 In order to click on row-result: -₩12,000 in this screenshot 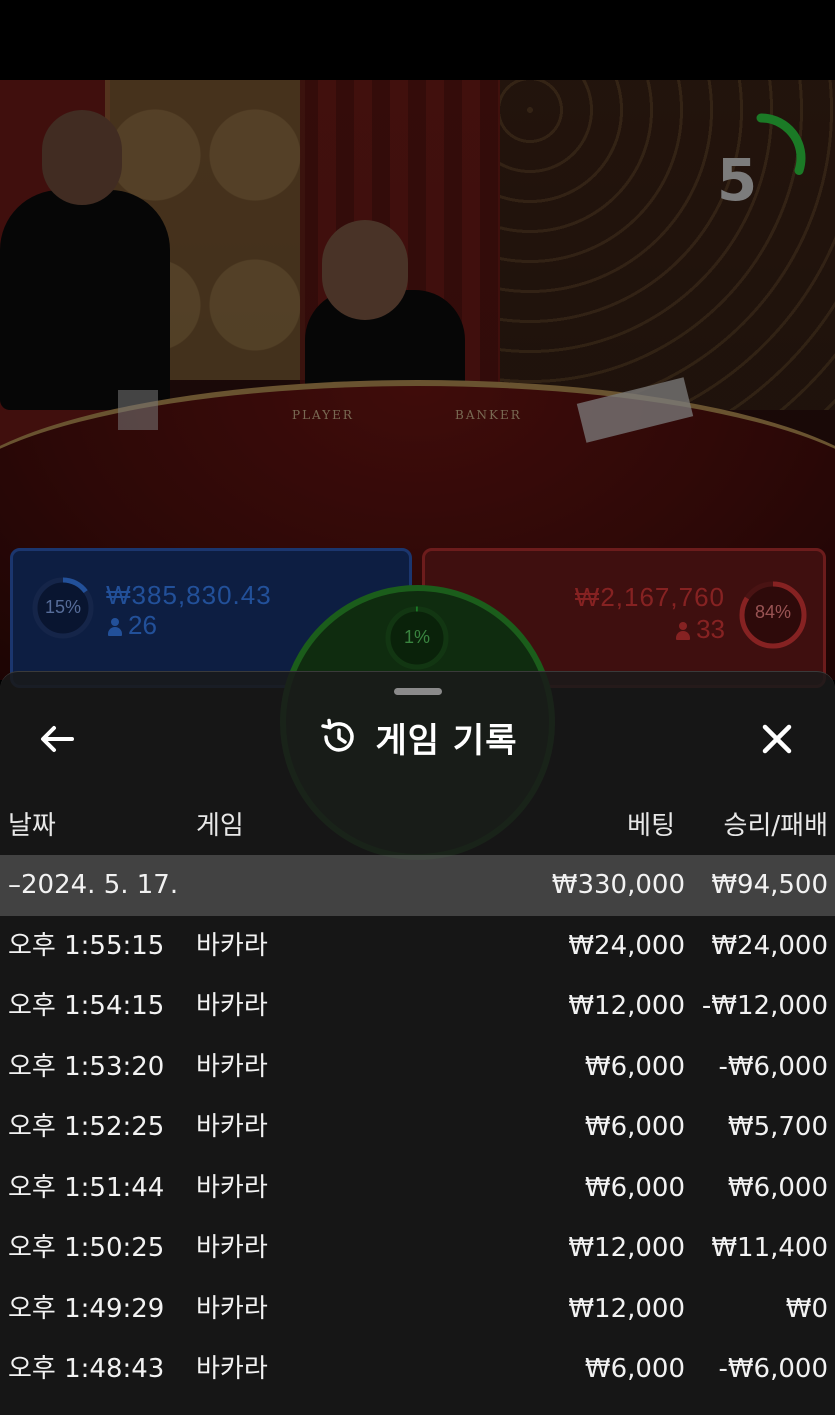, I will do `click(764, 1006)`.